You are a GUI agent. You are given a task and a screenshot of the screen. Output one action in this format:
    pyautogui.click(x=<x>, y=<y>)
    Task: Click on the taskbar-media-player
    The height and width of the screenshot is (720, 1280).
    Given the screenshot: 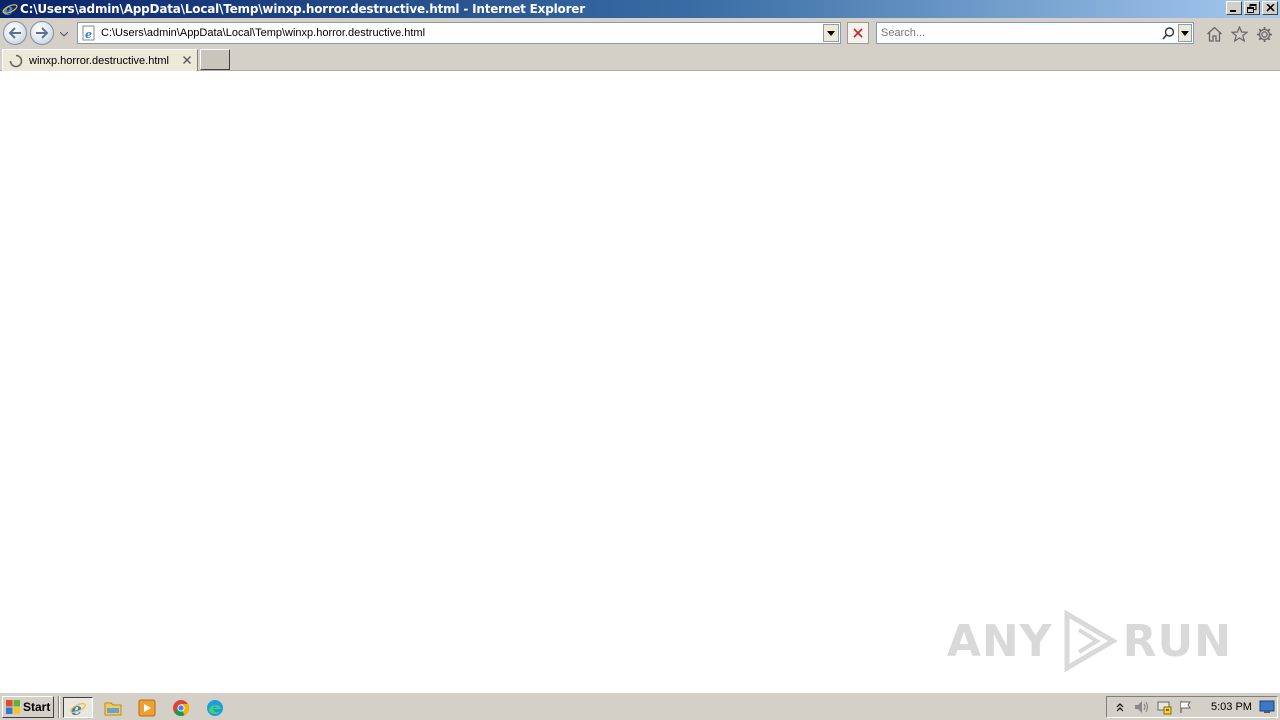 What is the action you would take?
    pyautogui.click(x=147, y=707)
    